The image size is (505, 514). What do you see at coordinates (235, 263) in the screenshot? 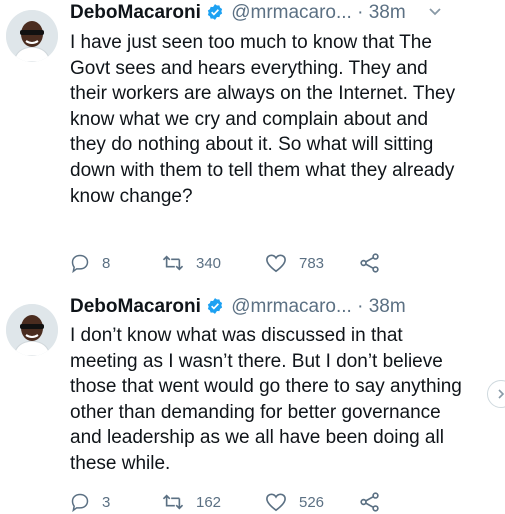
I see `tweet-actions: 8 340 783` at bounding box center [235, 263].